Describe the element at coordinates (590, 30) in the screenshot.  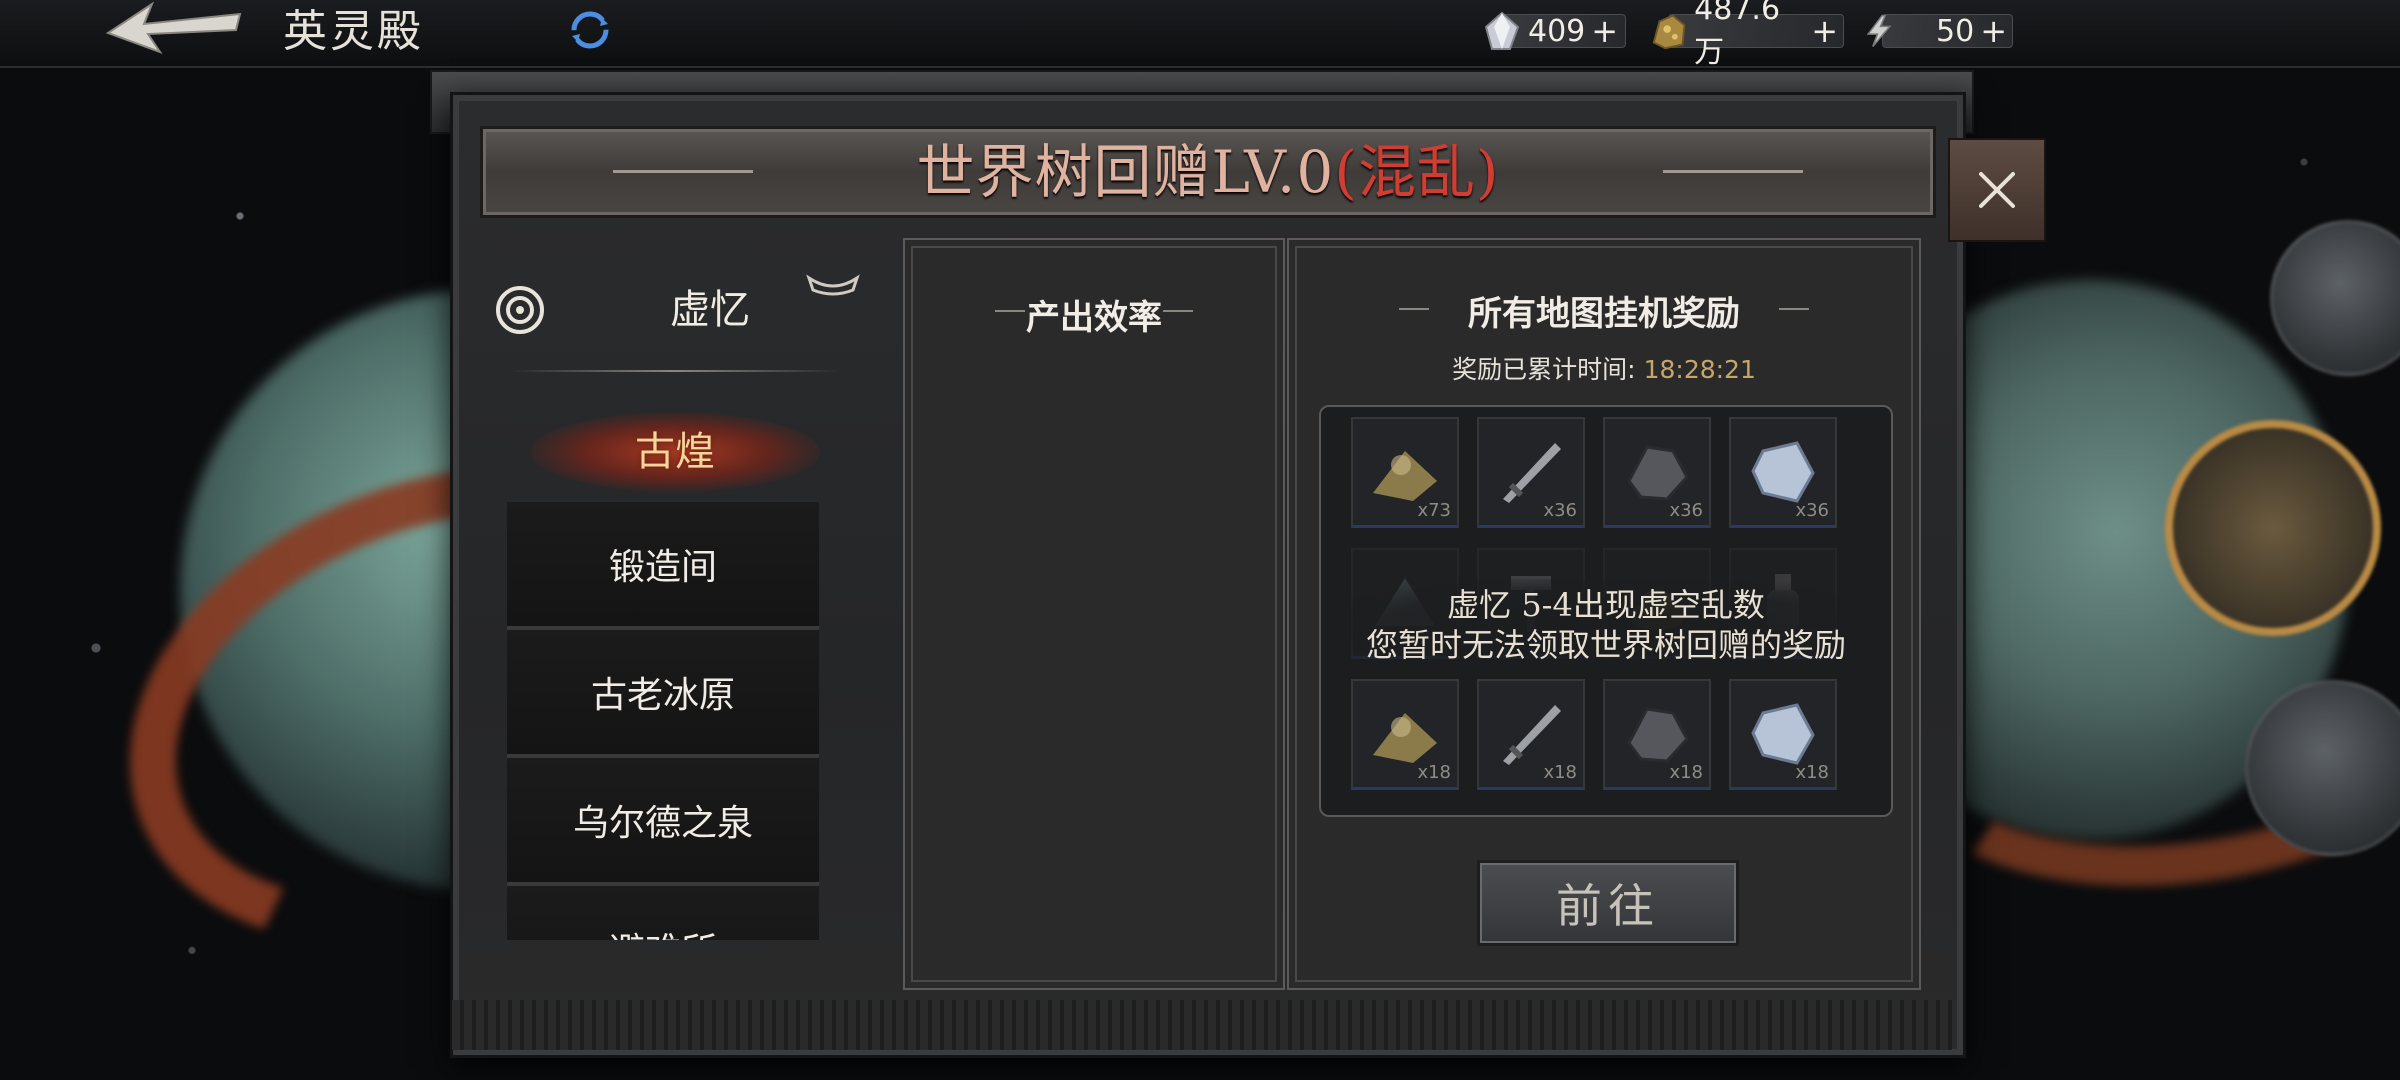
I see `sync-icon` at that location.